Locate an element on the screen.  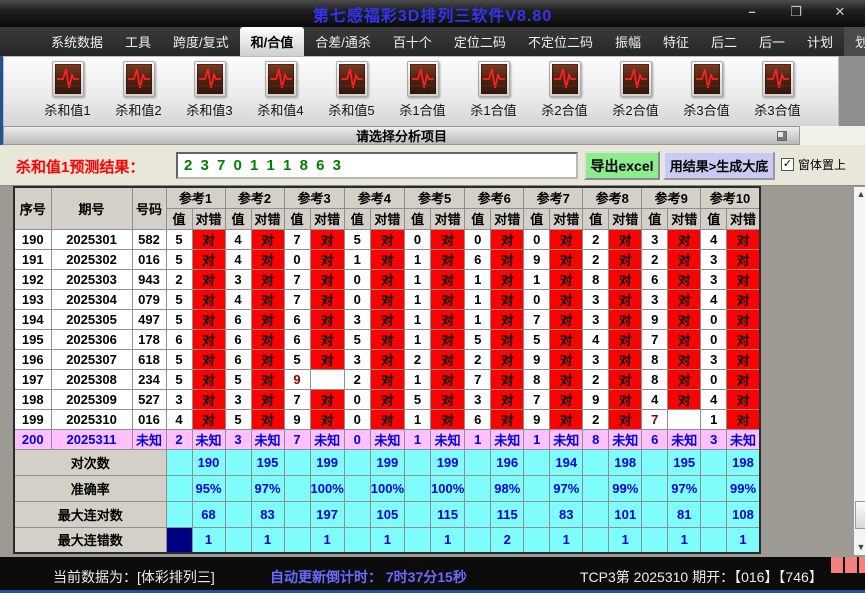
menu-item-3: 跨度/复式 is located at coordinates (201, 41).